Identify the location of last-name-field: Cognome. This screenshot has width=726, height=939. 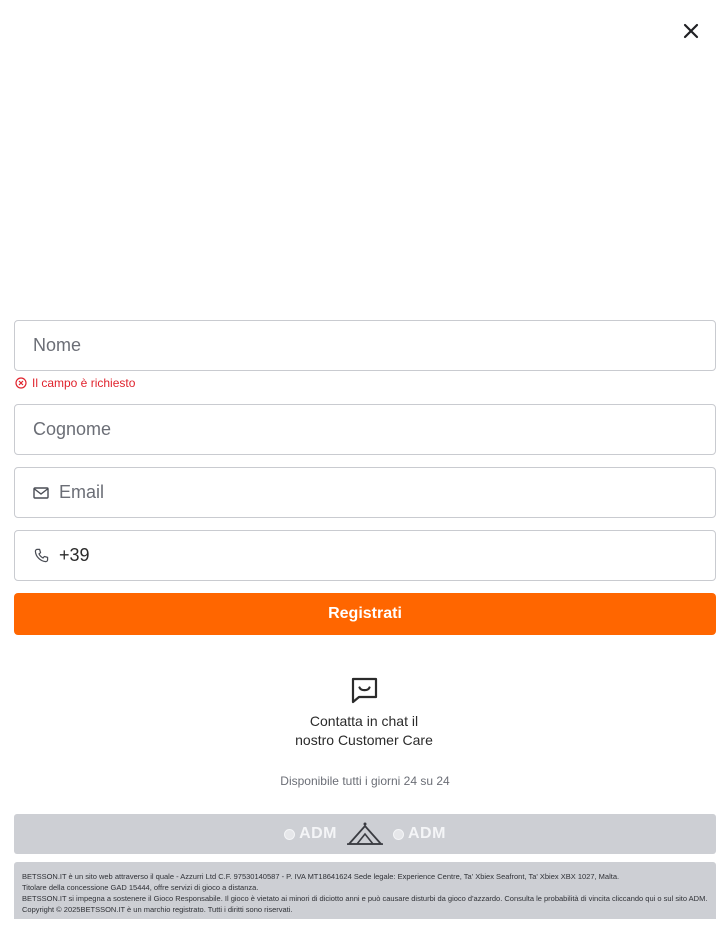
(365, 429).